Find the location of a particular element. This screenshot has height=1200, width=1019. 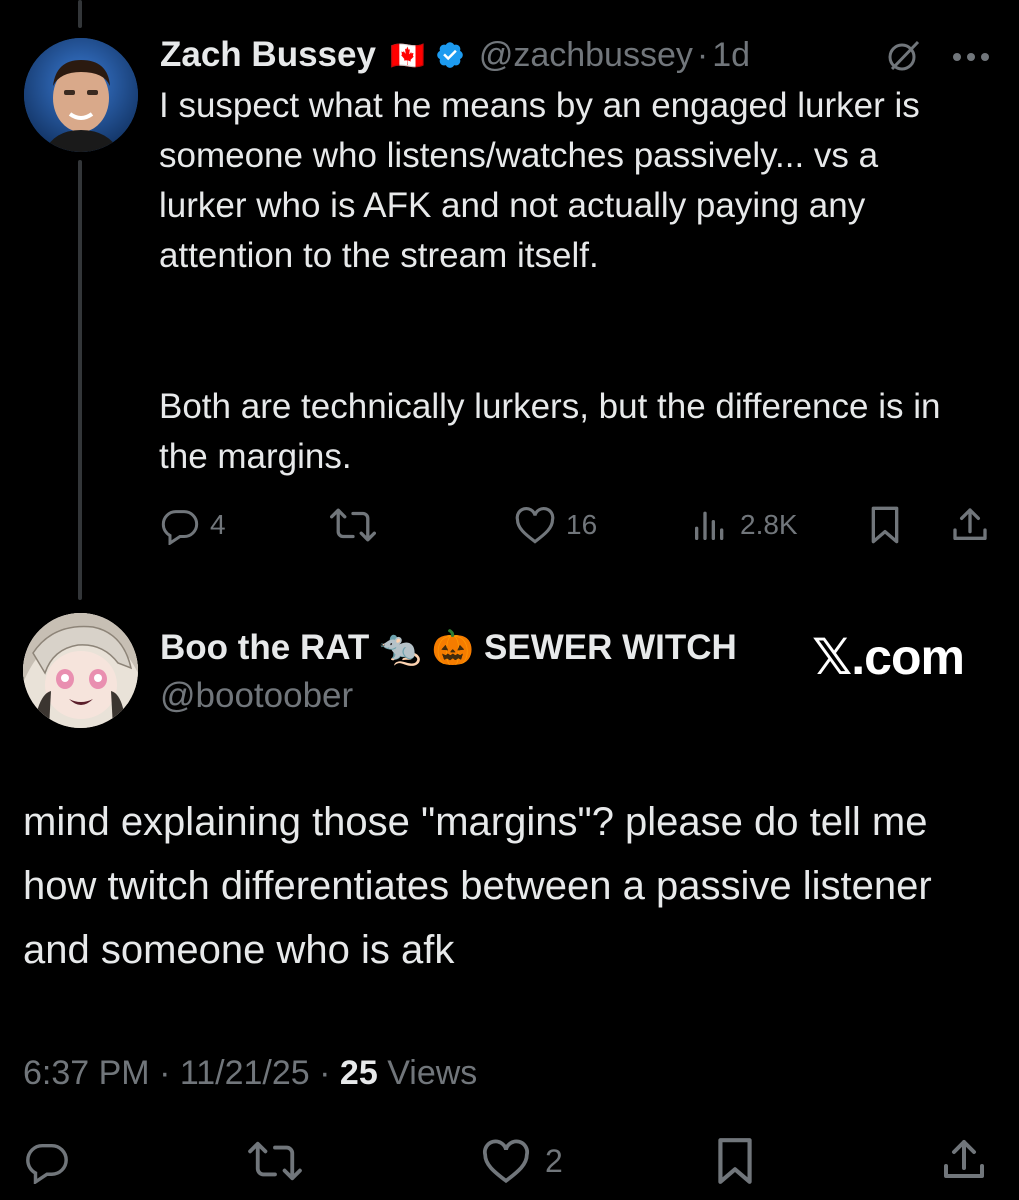

reply-button: 4 is located at coordinates (193, 525).